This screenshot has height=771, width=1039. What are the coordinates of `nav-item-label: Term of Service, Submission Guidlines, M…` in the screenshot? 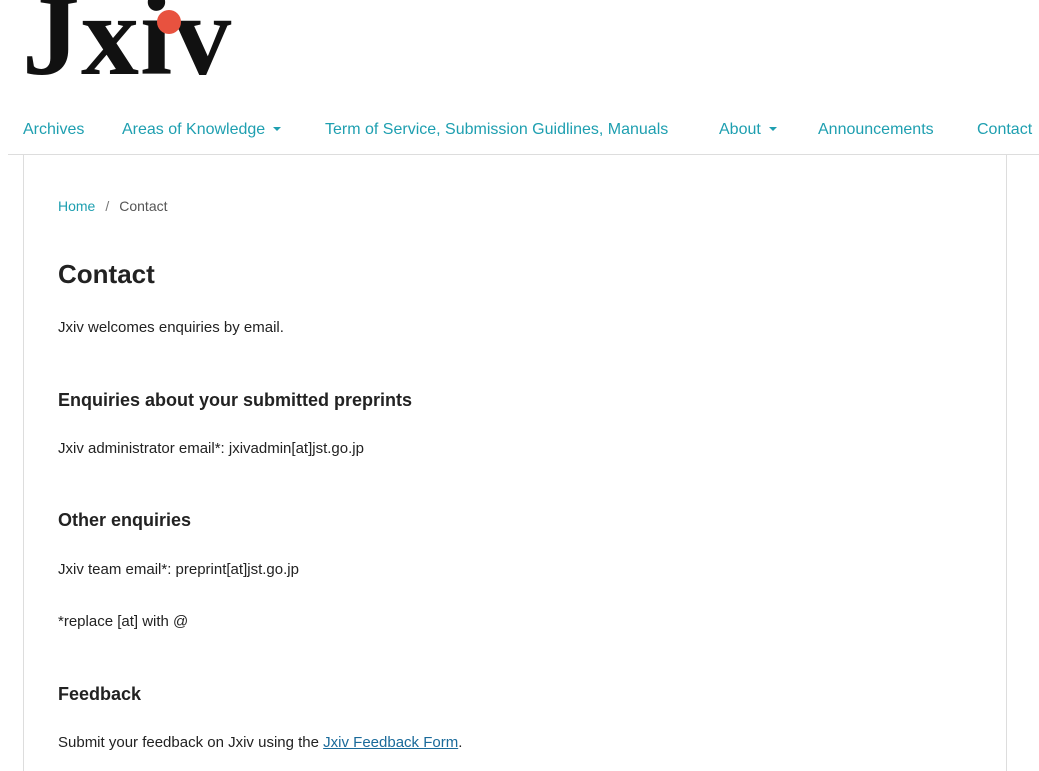 It's located at (497, 129).